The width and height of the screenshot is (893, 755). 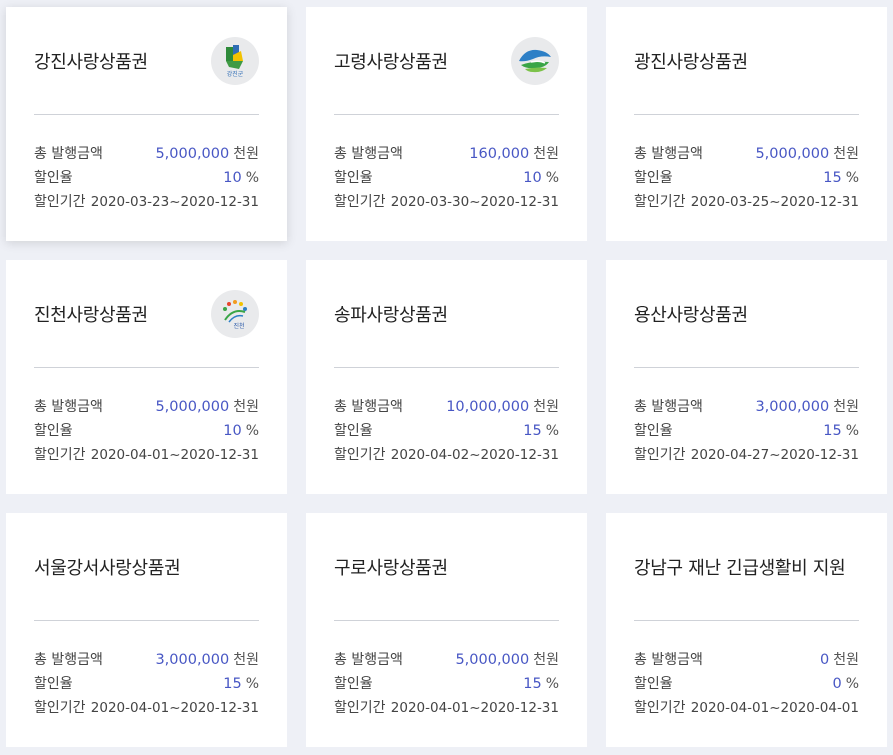 I want to click on discount-period-value: 2020-03-23~2020-12-31, so click(x=174, y=202).